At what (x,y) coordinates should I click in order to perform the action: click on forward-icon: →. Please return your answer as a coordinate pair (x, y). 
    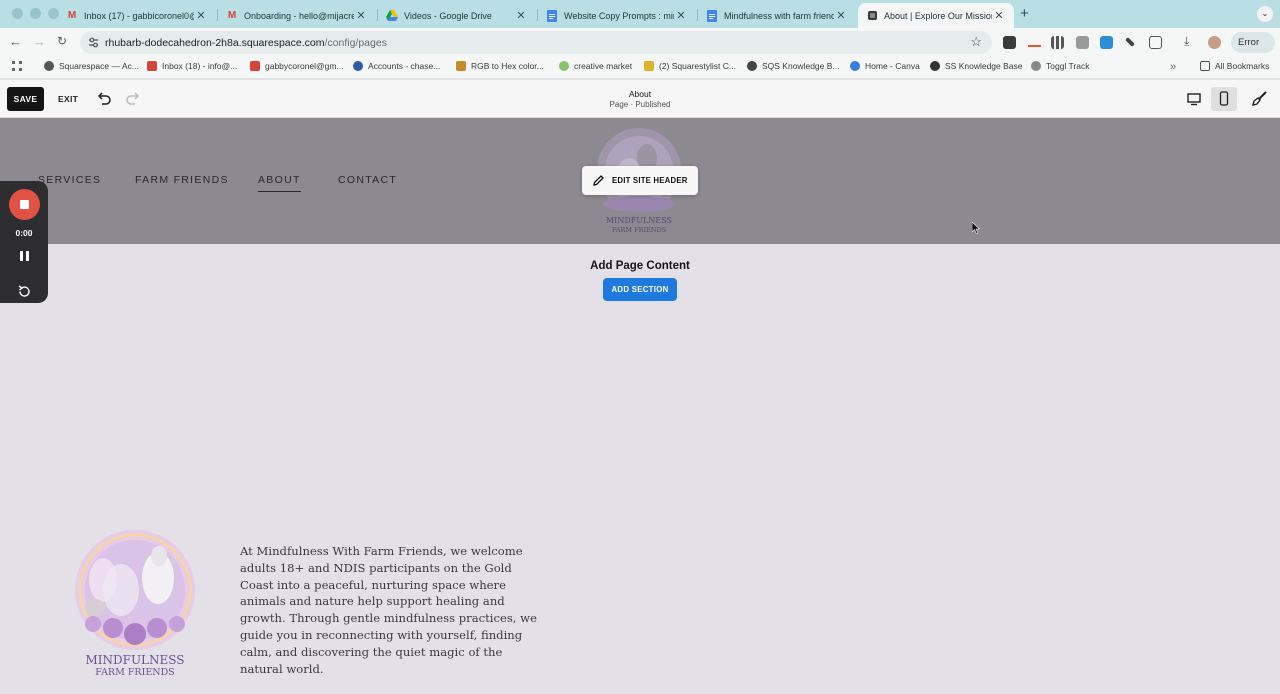
    Looking at the image, I should click on (39, 41).